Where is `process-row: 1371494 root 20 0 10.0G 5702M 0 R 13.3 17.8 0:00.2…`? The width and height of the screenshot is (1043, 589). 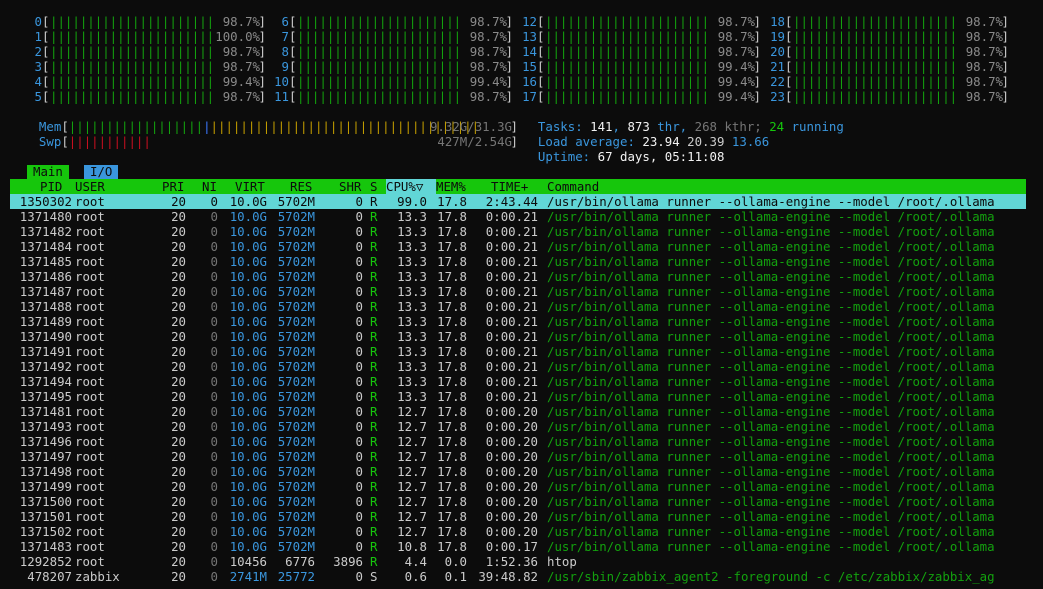
process-row: 1371494 root 20 0 10.0G 5702M 0 R 13.3 17.8 0:00.2… is located at coordinates (518, 381).